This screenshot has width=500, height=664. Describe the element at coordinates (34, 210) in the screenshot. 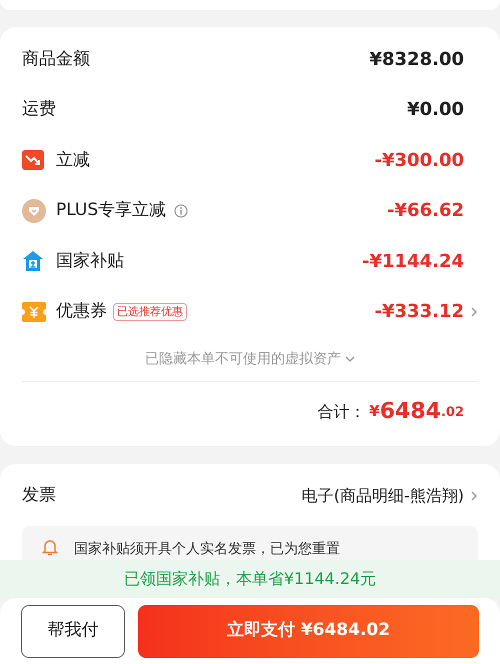

I see `shield-badge-icon` at that location.